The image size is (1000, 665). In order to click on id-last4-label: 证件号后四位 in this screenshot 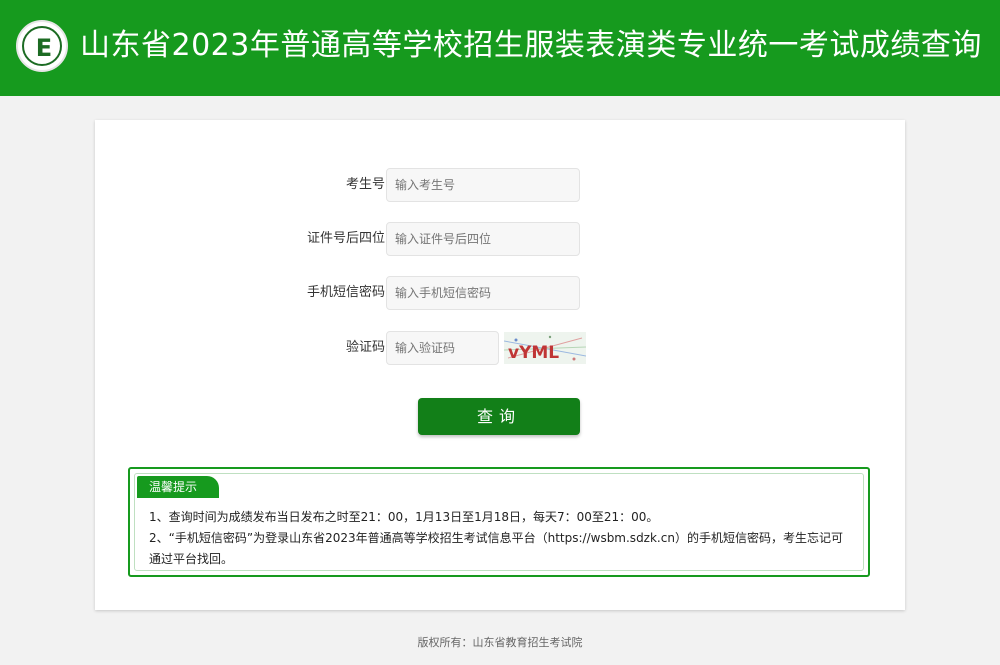, I will do `click(345, 238)`.